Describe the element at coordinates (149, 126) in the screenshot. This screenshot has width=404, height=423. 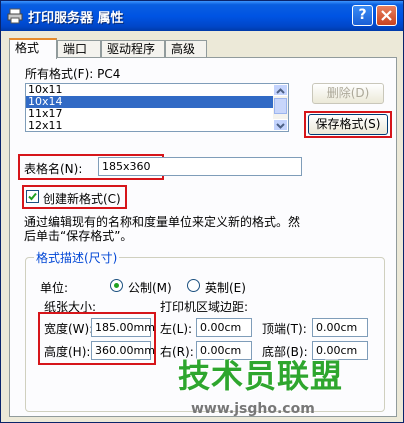
I see `list-item: 12x11` at that location.